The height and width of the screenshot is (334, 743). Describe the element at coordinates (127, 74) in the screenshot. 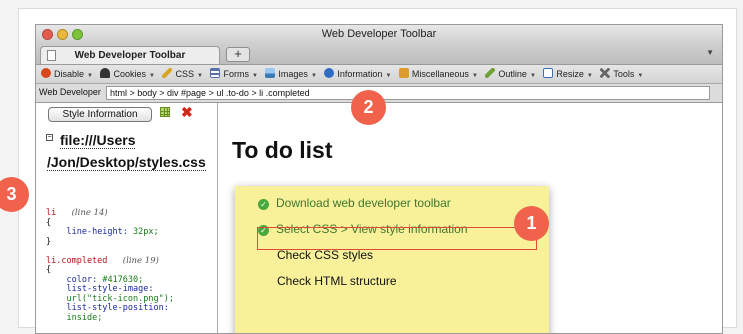

I see `toolbar-cookies-menu: Cookies ▼` at that location.